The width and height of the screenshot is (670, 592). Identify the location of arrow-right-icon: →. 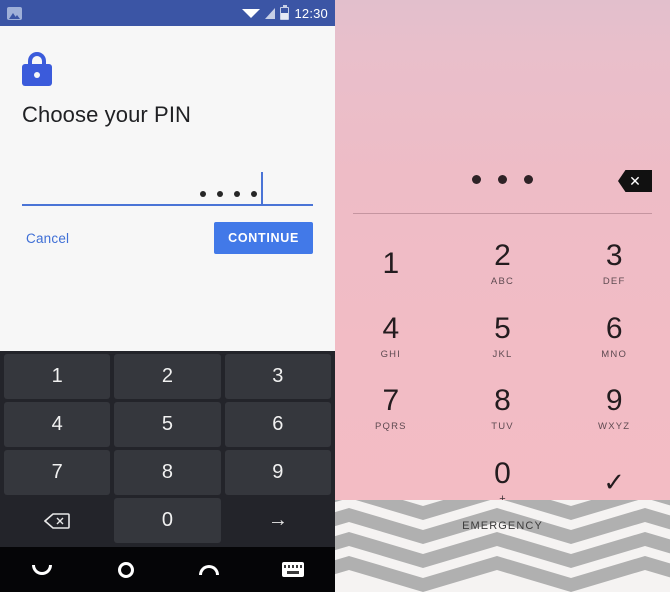
(277, 520).